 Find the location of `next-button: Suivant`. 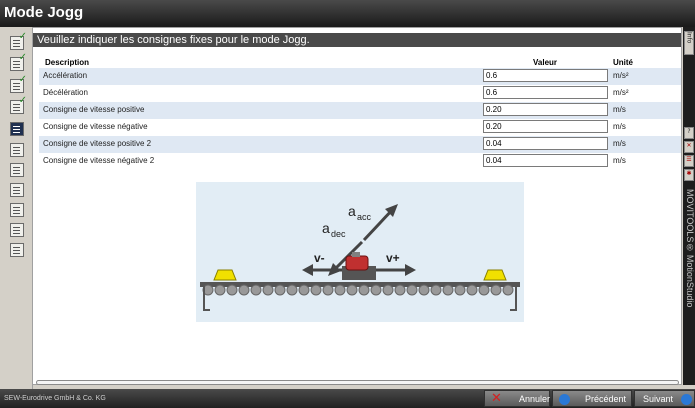

next-button: Suivant is located at coordinates (664, 398).